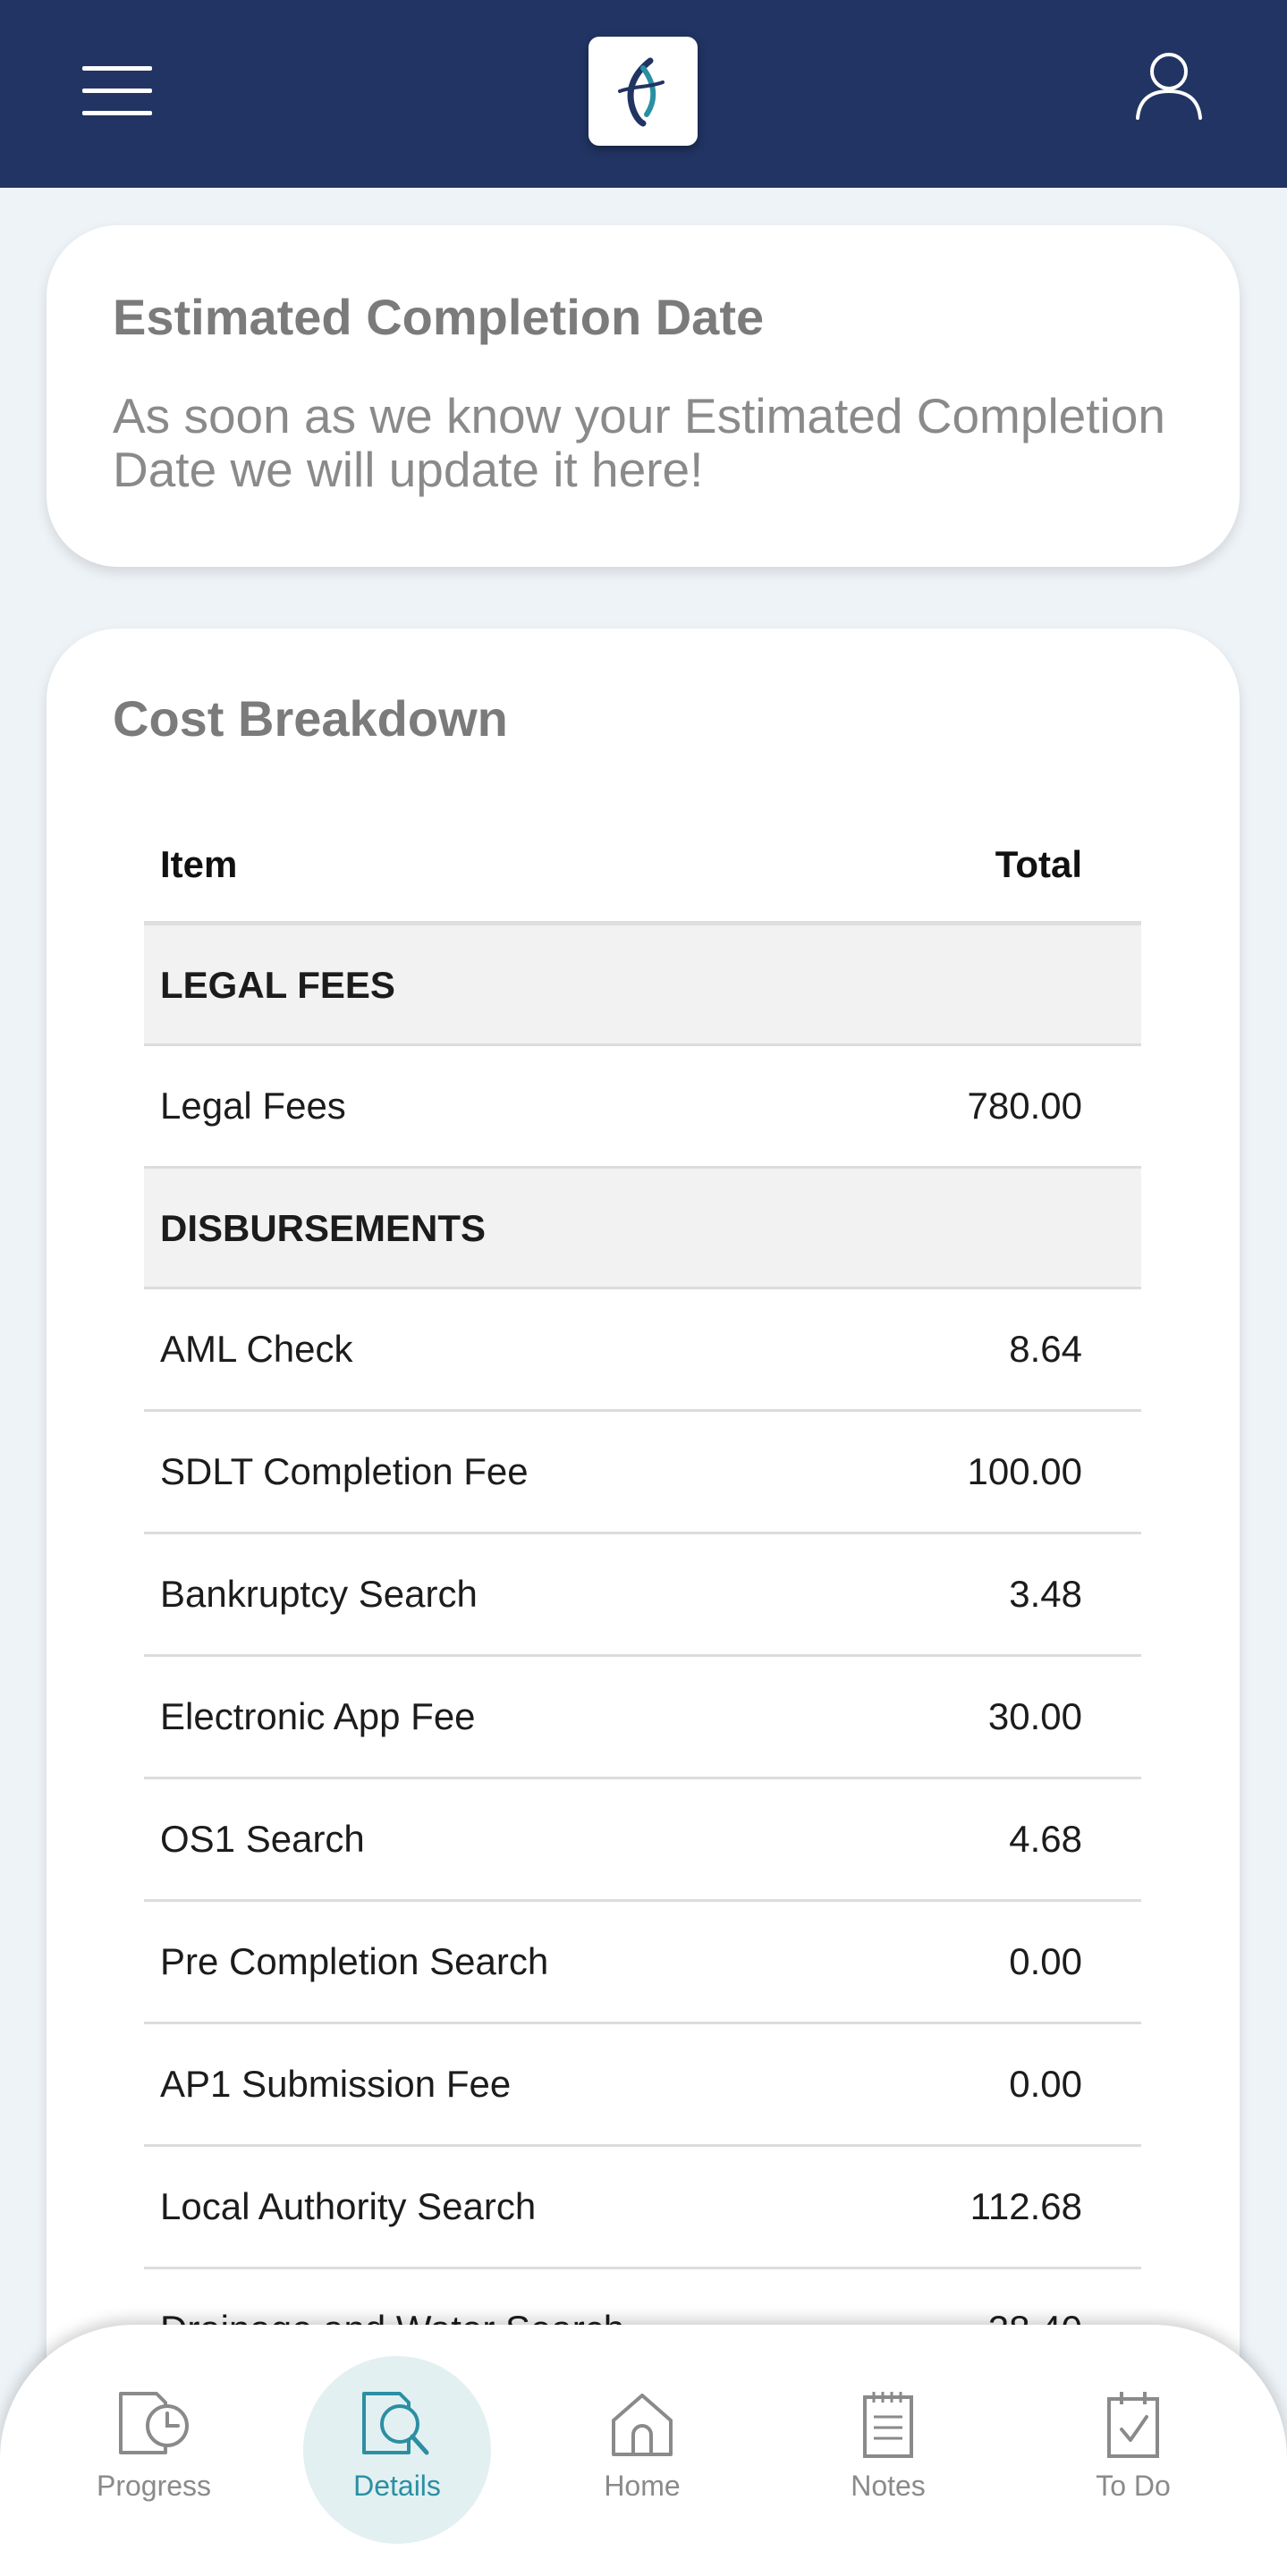 The image size is (1287, 2576). Describe the element at coordinates (319, 1594) in the screenshot. I see `row-item: Bankruptcy Search` at that location.